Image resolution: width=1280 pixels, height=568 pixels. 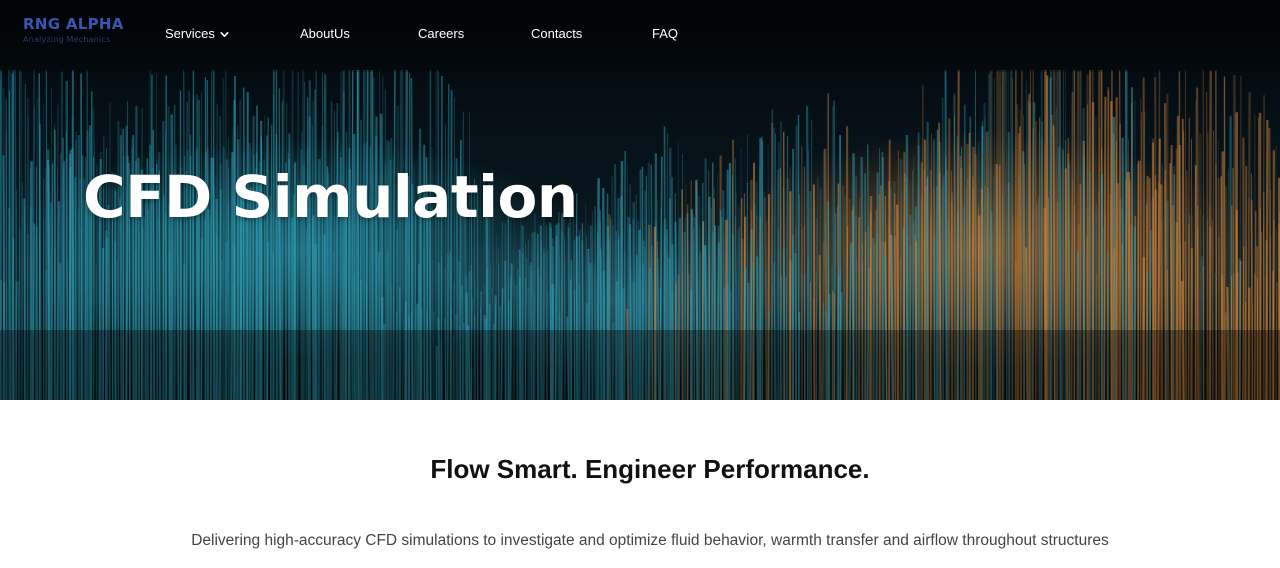 I want to click on nav-item-label: AboutUs, so click(x=325, y=33).